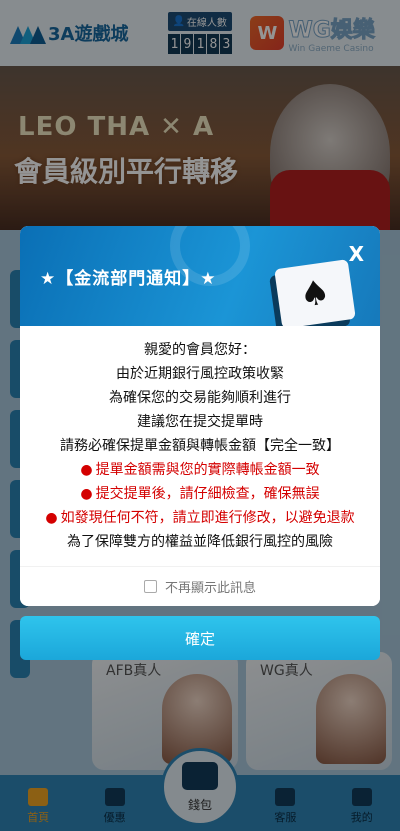  What do you see at coordinates (200, 422) in the screenshot?
I see `notice-line: 建議您在提交提單時` at bounding box center [200, 422].